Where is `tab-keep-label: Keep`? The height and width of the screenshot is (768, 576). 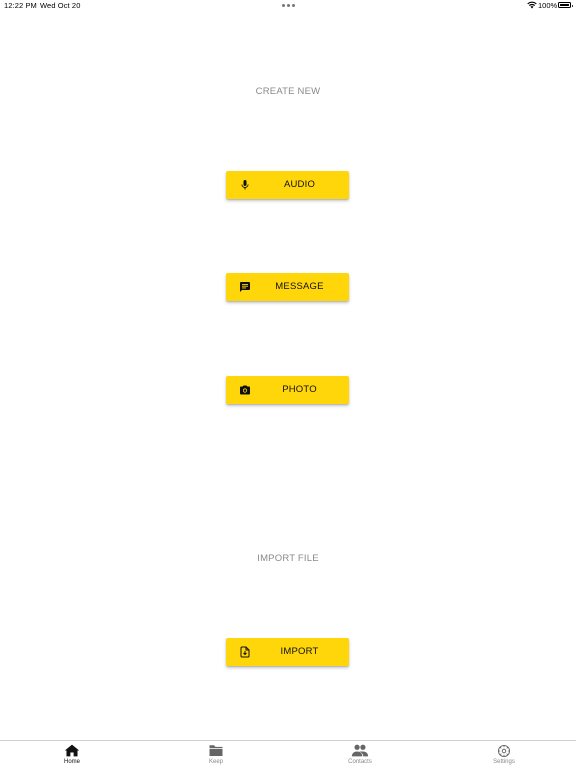 tab-keep-label: Keep is located at coordinates (215, 762).